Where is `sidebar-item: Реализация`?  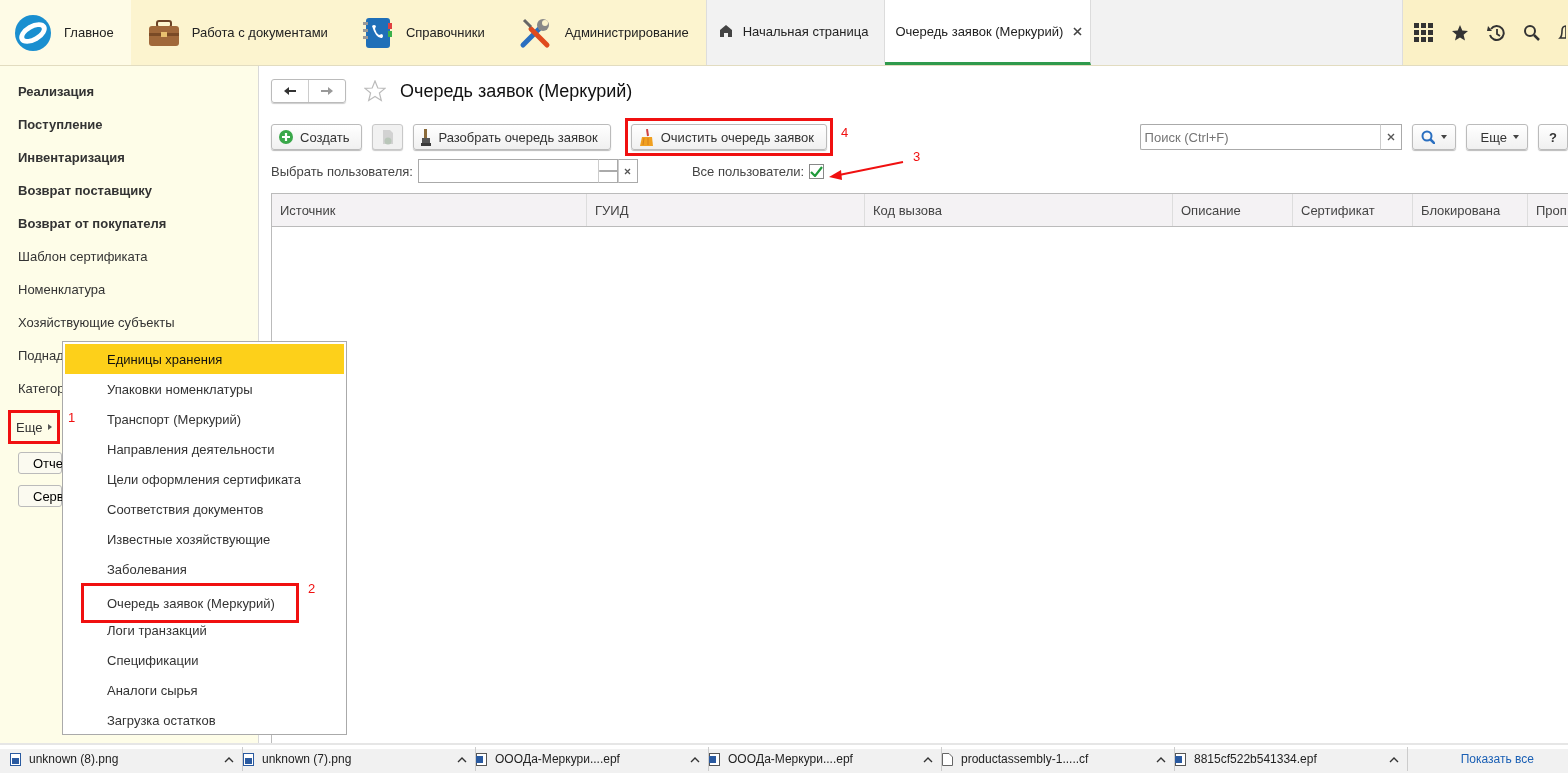
sidebar-item: Реализация is located at coordinates (56, 92).